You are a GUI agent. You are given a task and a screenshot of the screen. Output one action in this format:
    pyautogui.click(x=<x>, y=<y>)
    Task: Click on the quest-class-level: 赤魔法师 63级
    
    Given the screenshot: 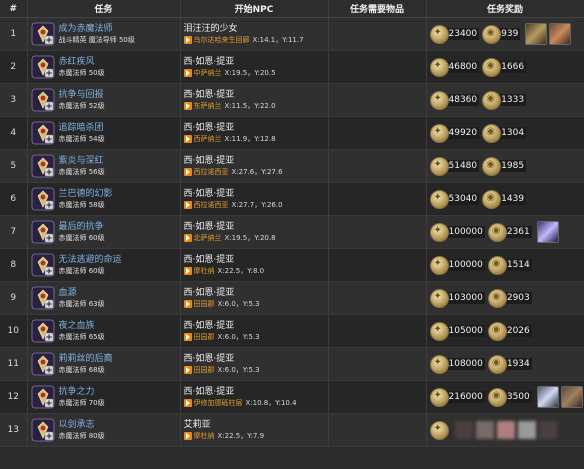 What is the action you would take?
    pyautogui.click(x=81, y=304)
    